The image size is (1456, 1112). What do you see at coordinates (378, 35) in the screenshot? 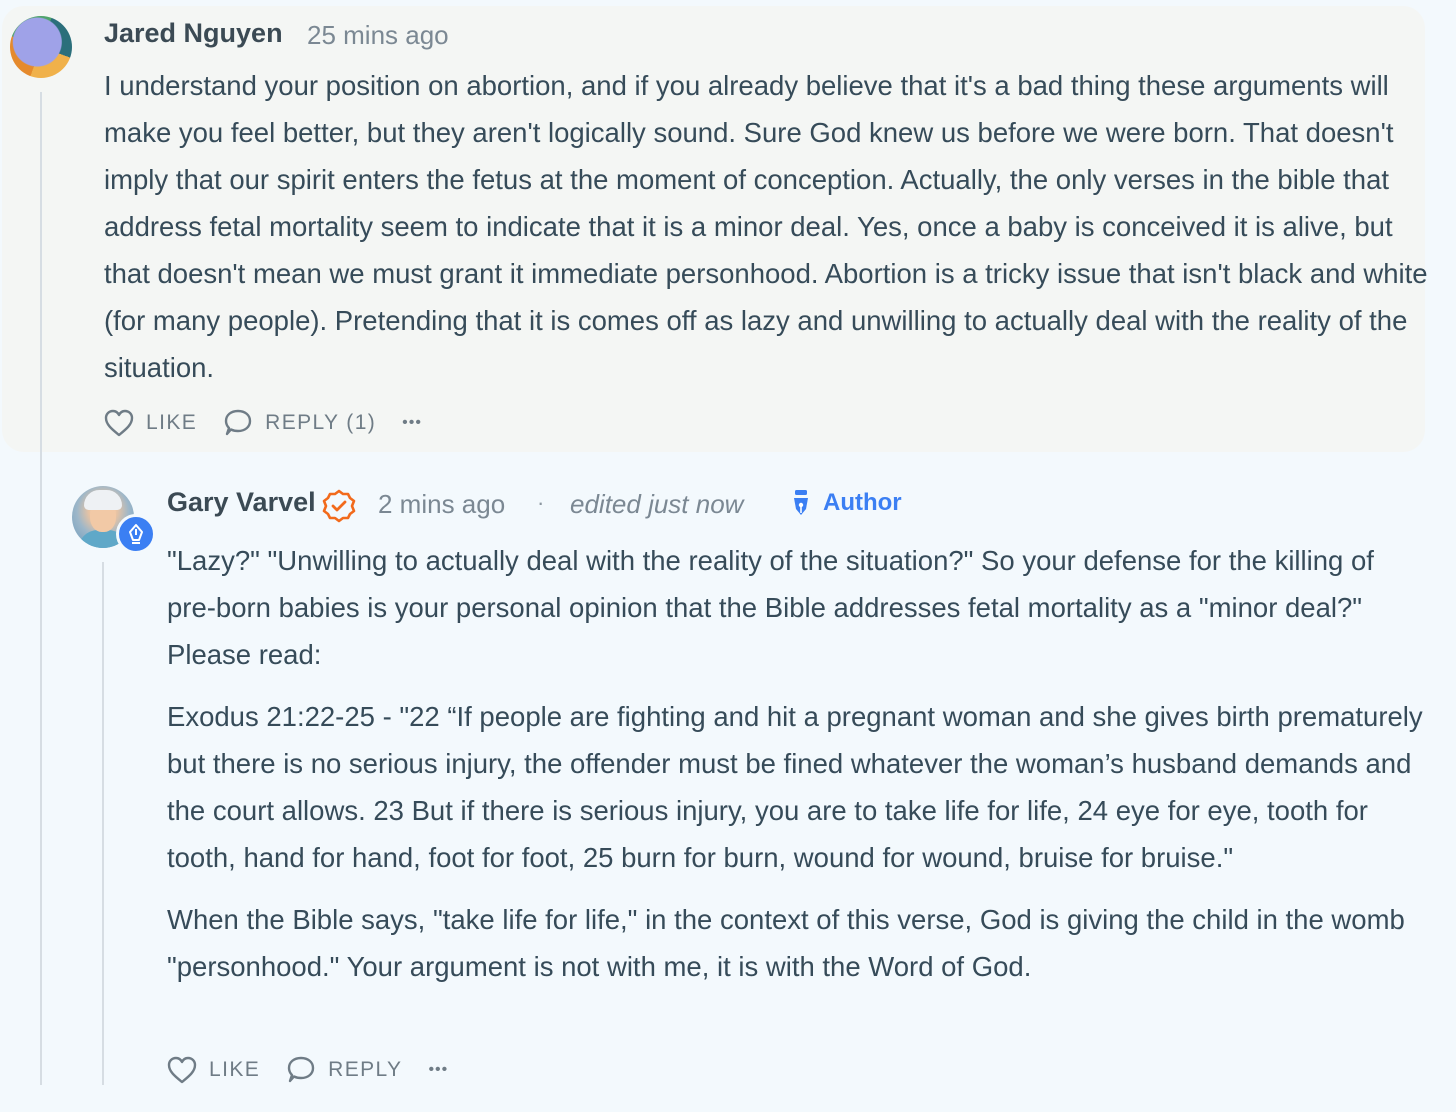
I see `comment-timestamp: 25 mins ago` at bounding box center [378, 35].